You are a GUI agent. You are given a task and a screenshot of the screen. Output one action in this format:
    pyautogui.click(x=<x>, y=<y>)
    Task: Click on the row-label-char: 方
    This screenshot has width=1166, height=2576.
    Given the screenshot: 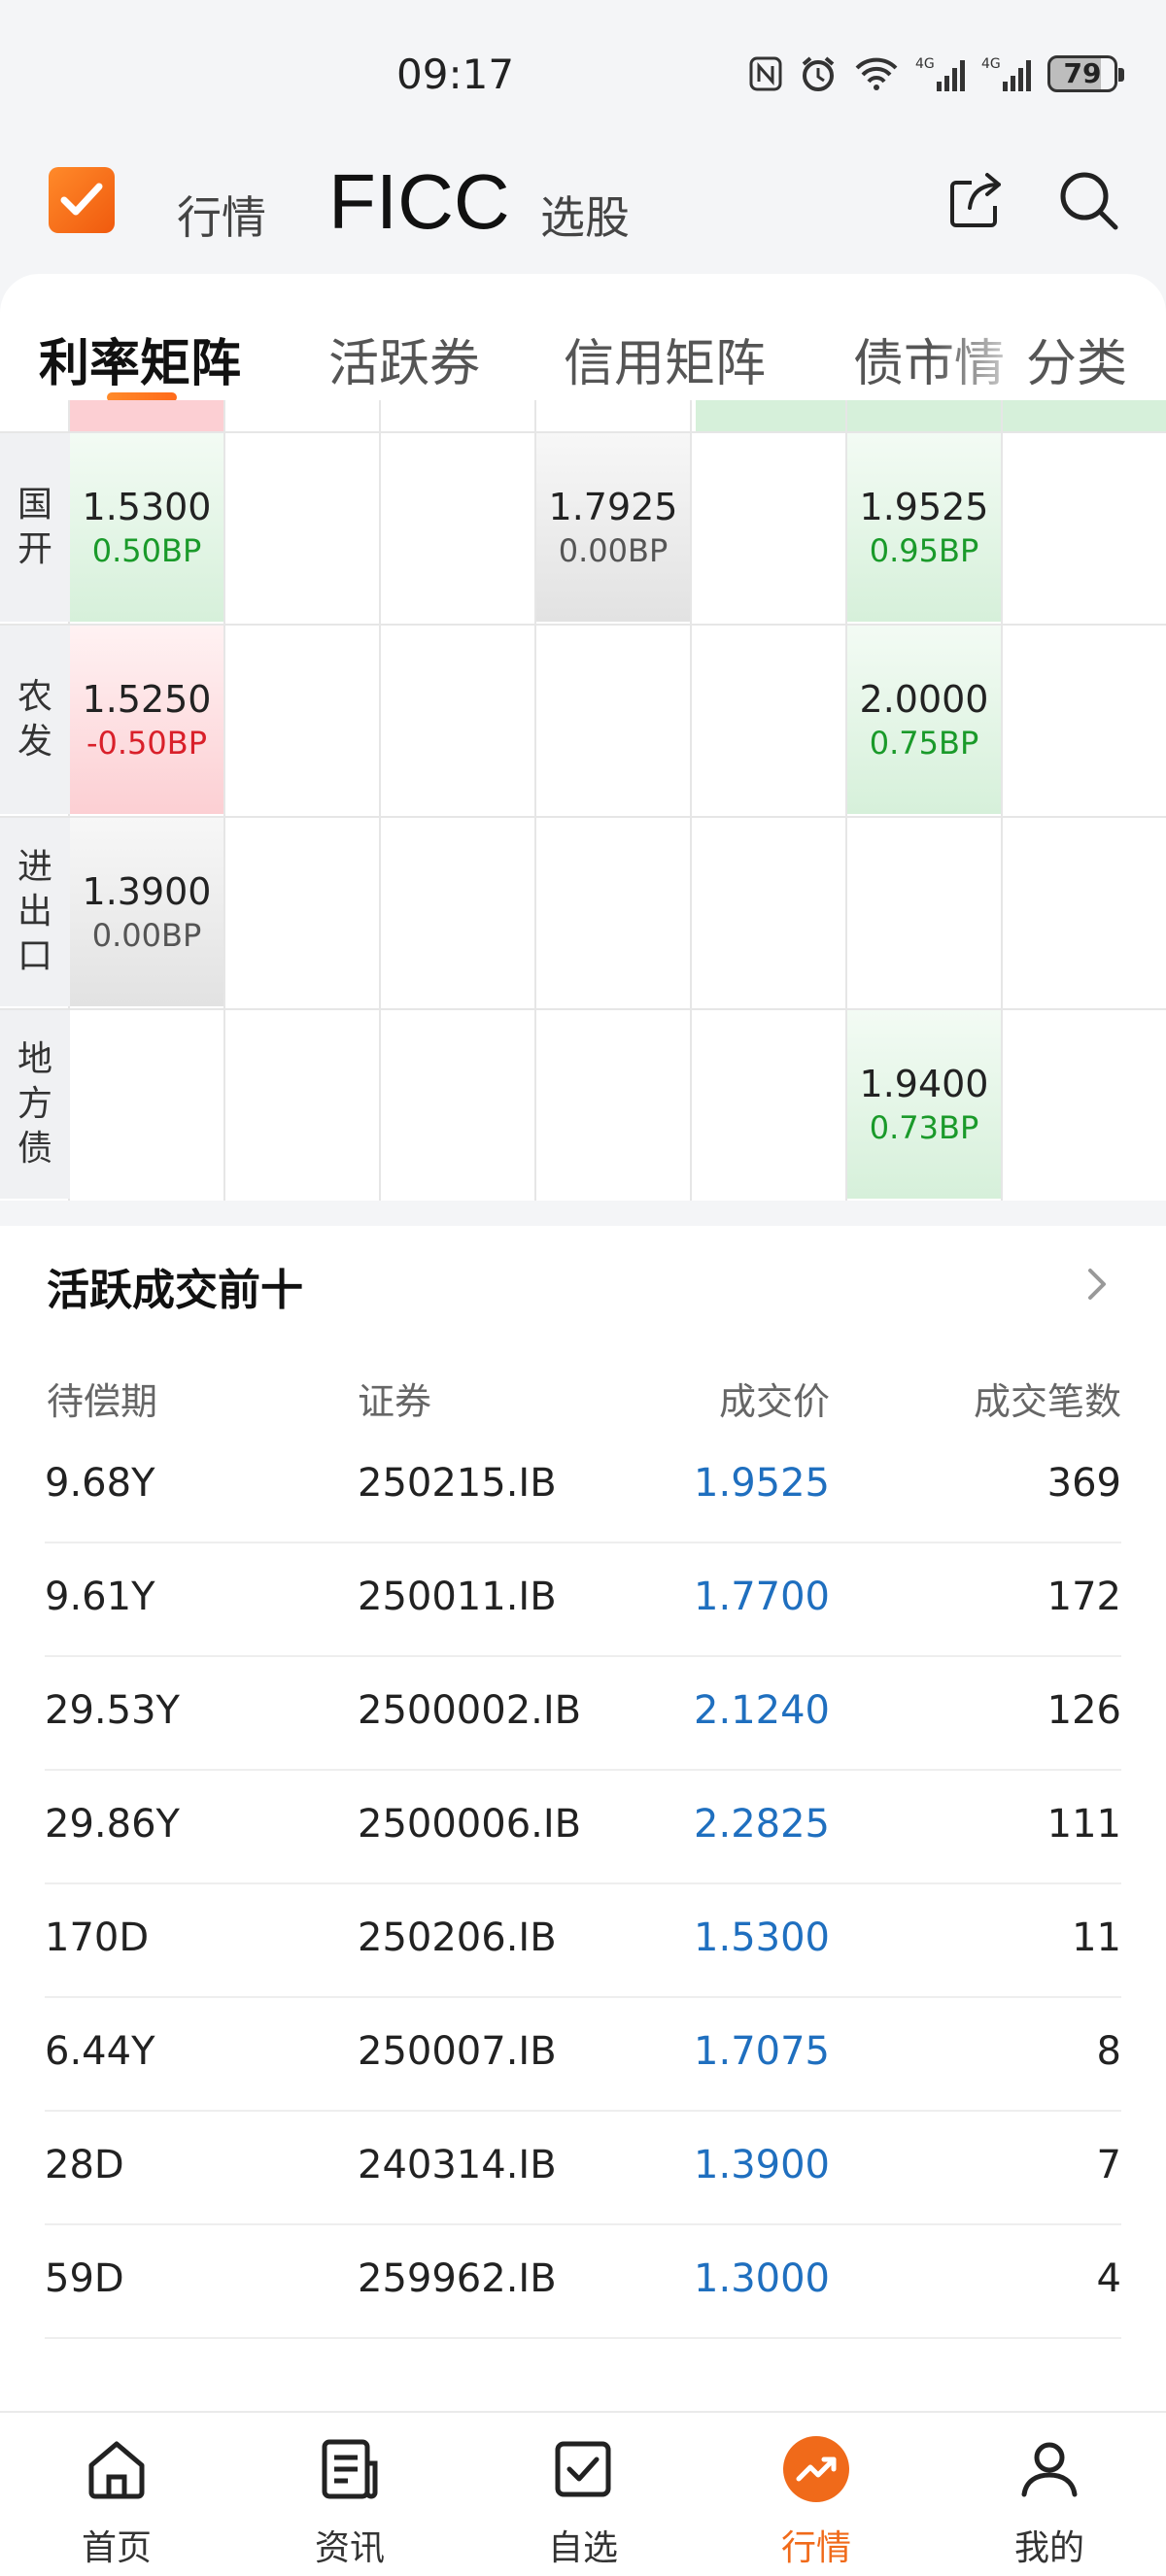 What is the action you would take?
    pyautogui.click(x=34, y=1104)
    